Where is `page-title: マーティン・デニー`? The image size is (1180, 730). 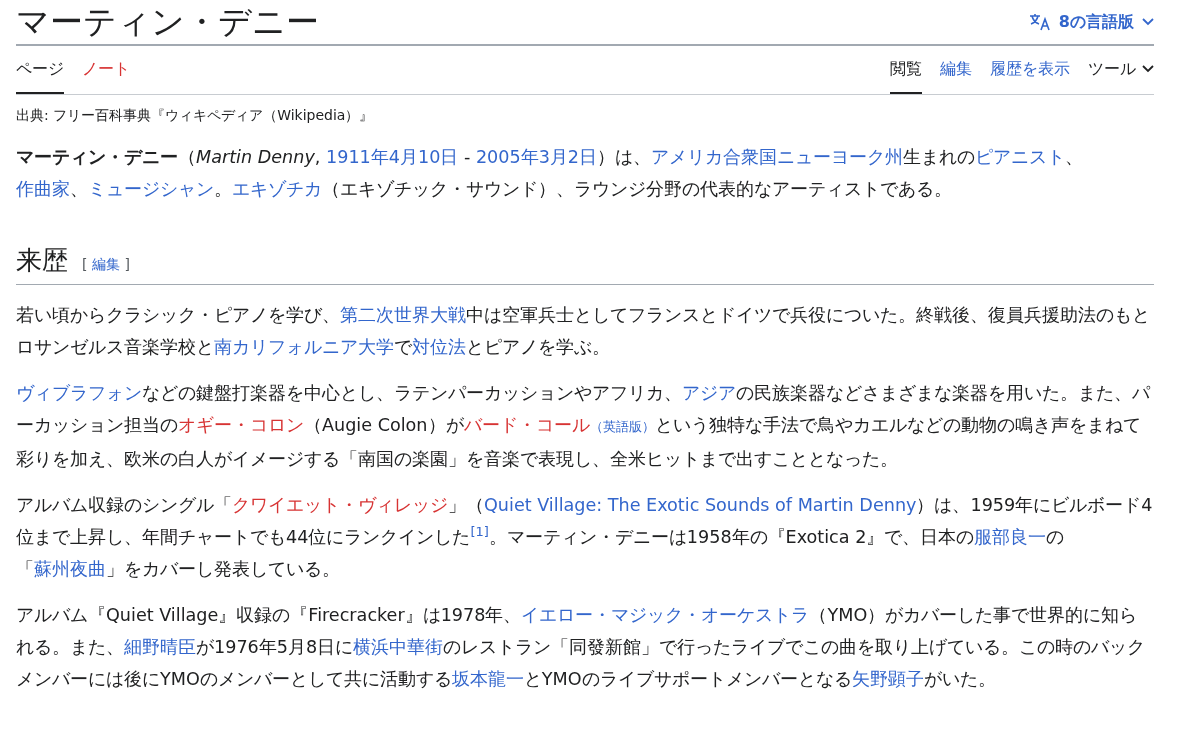 page-title: マーティン・デニー is located at coordinates (167, 22).